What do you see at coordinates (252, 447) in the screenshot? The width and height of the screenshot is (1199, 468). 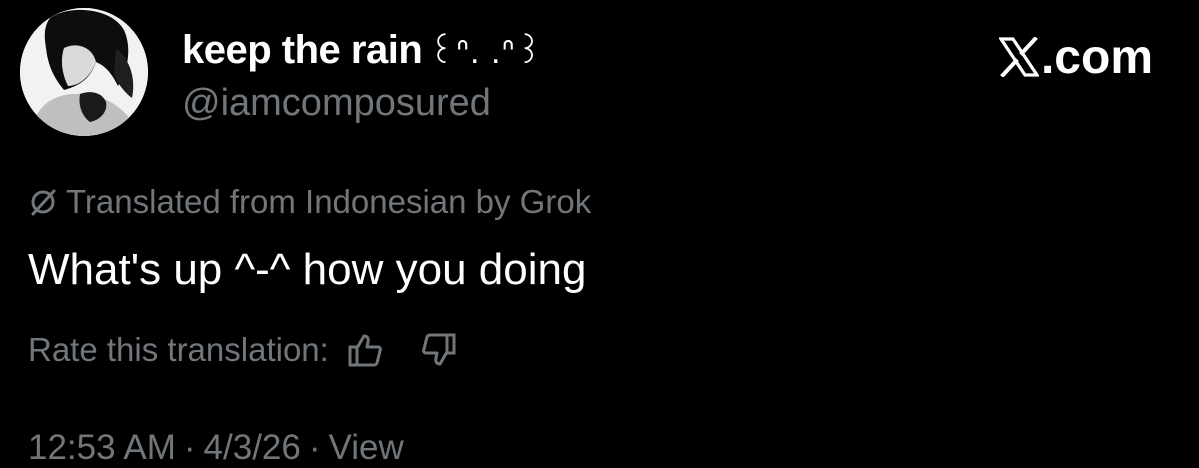 I see `tweet-date: 4/3/26` at bounding box center [252, 447].